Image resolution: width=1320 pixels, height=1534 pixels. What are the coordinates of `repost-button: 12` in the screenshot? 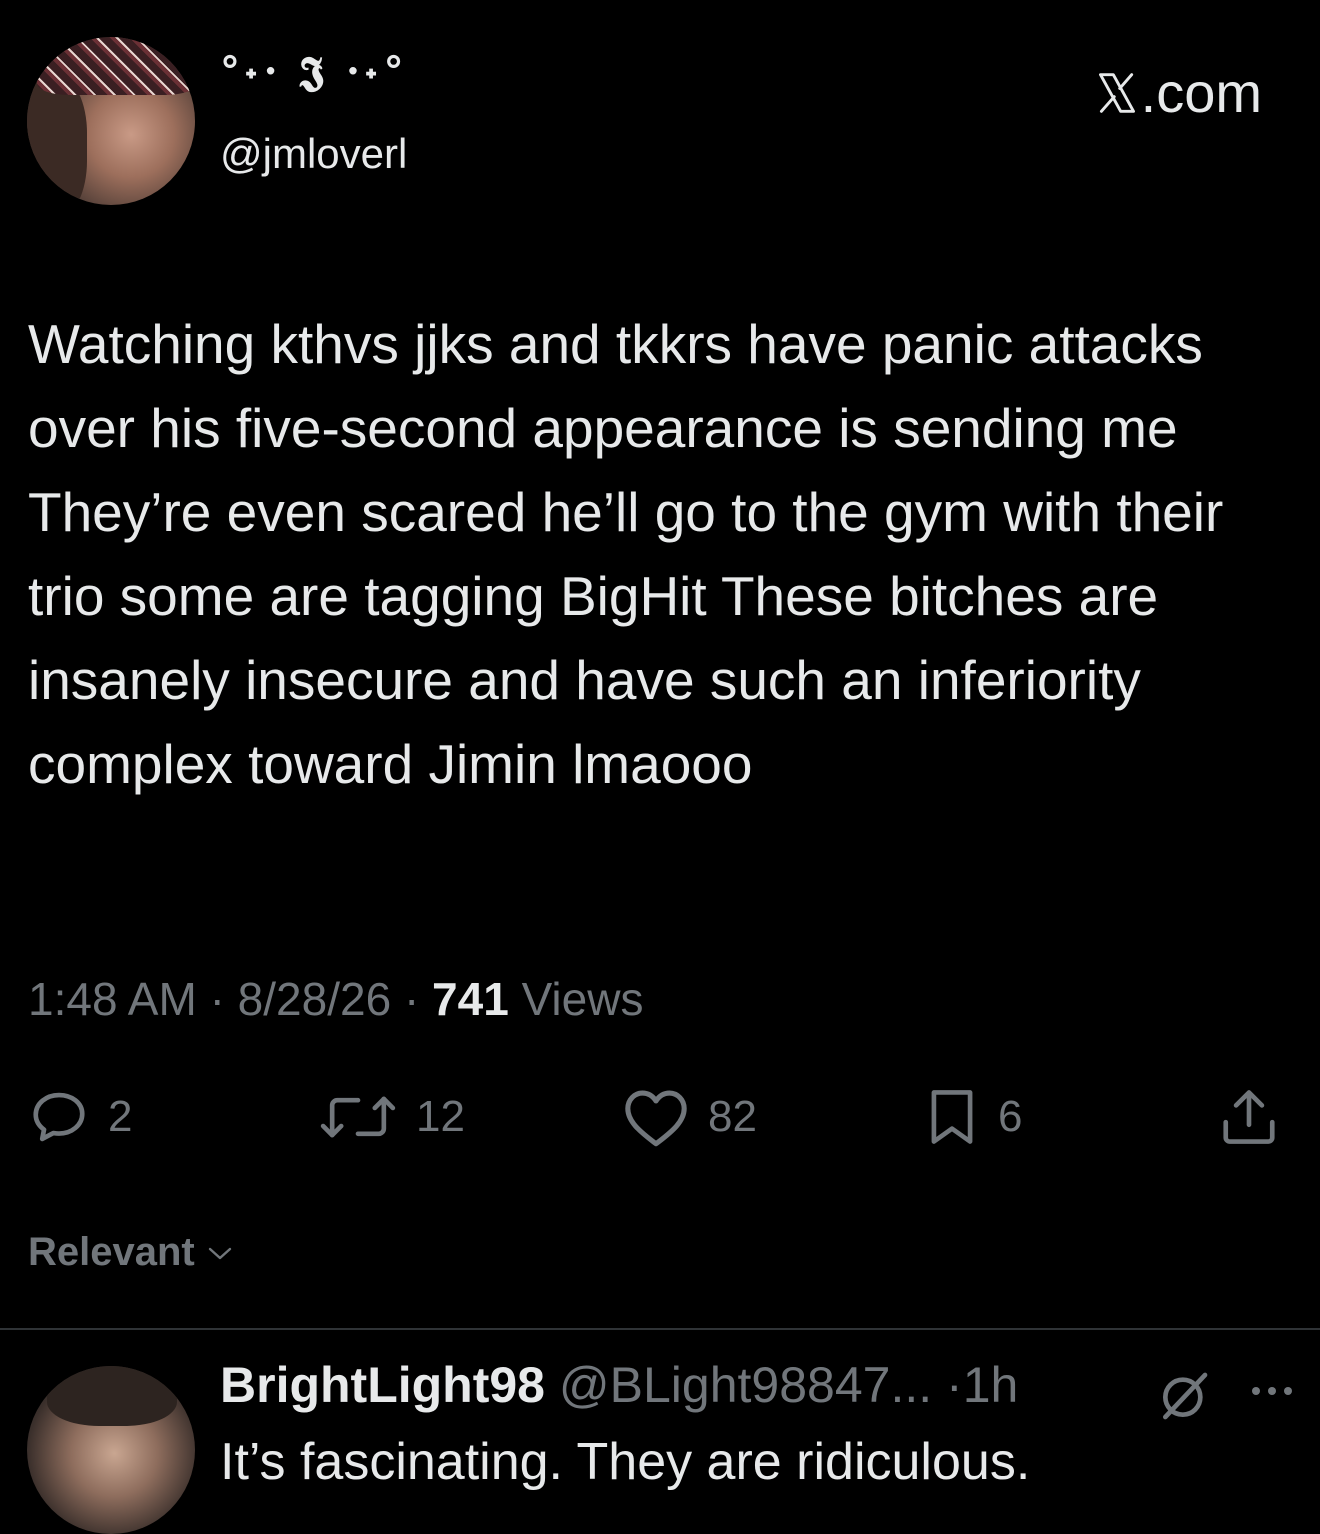 It's located at (391, 1117).